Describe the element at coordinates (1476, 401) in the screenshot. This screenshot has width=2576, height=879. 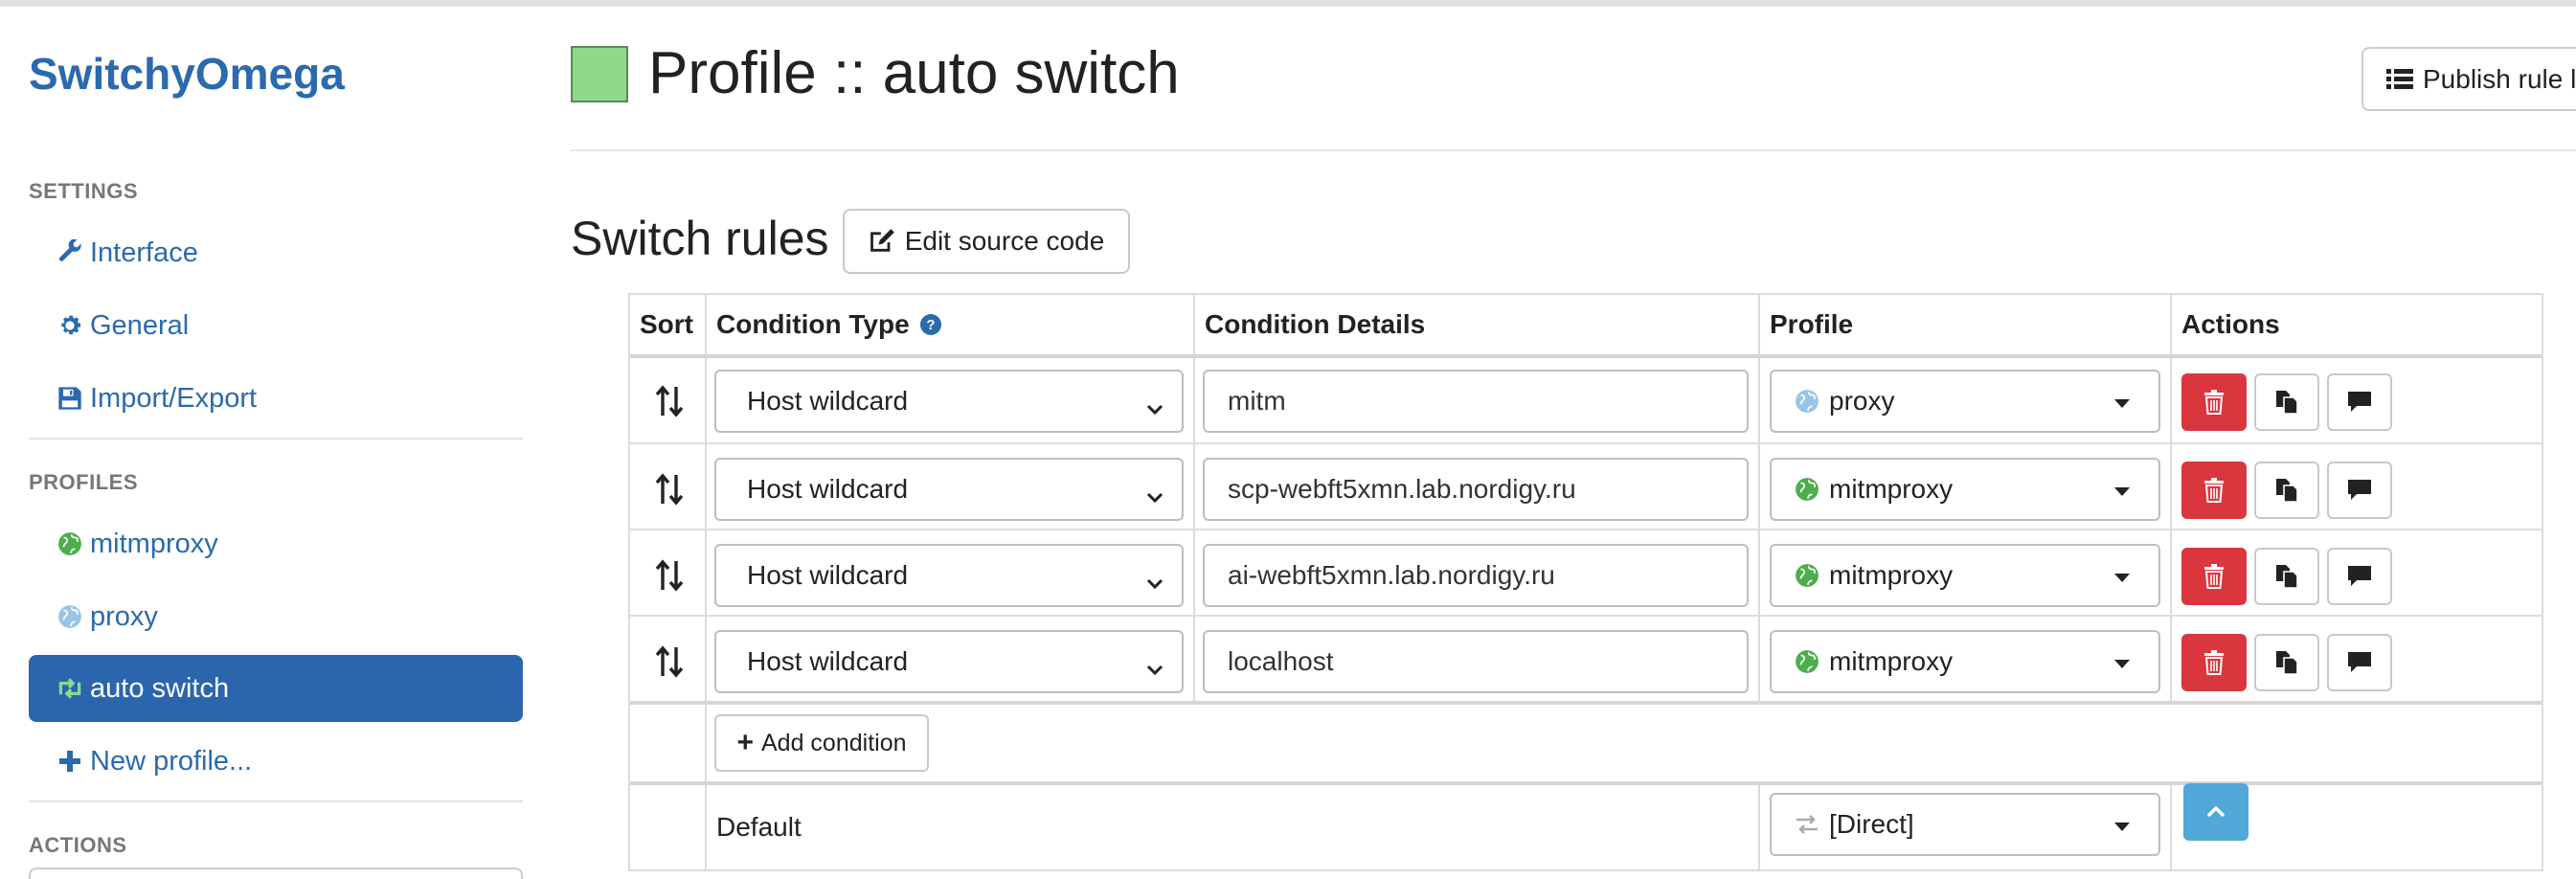
I see `condition-details-input: mitm` at that location.